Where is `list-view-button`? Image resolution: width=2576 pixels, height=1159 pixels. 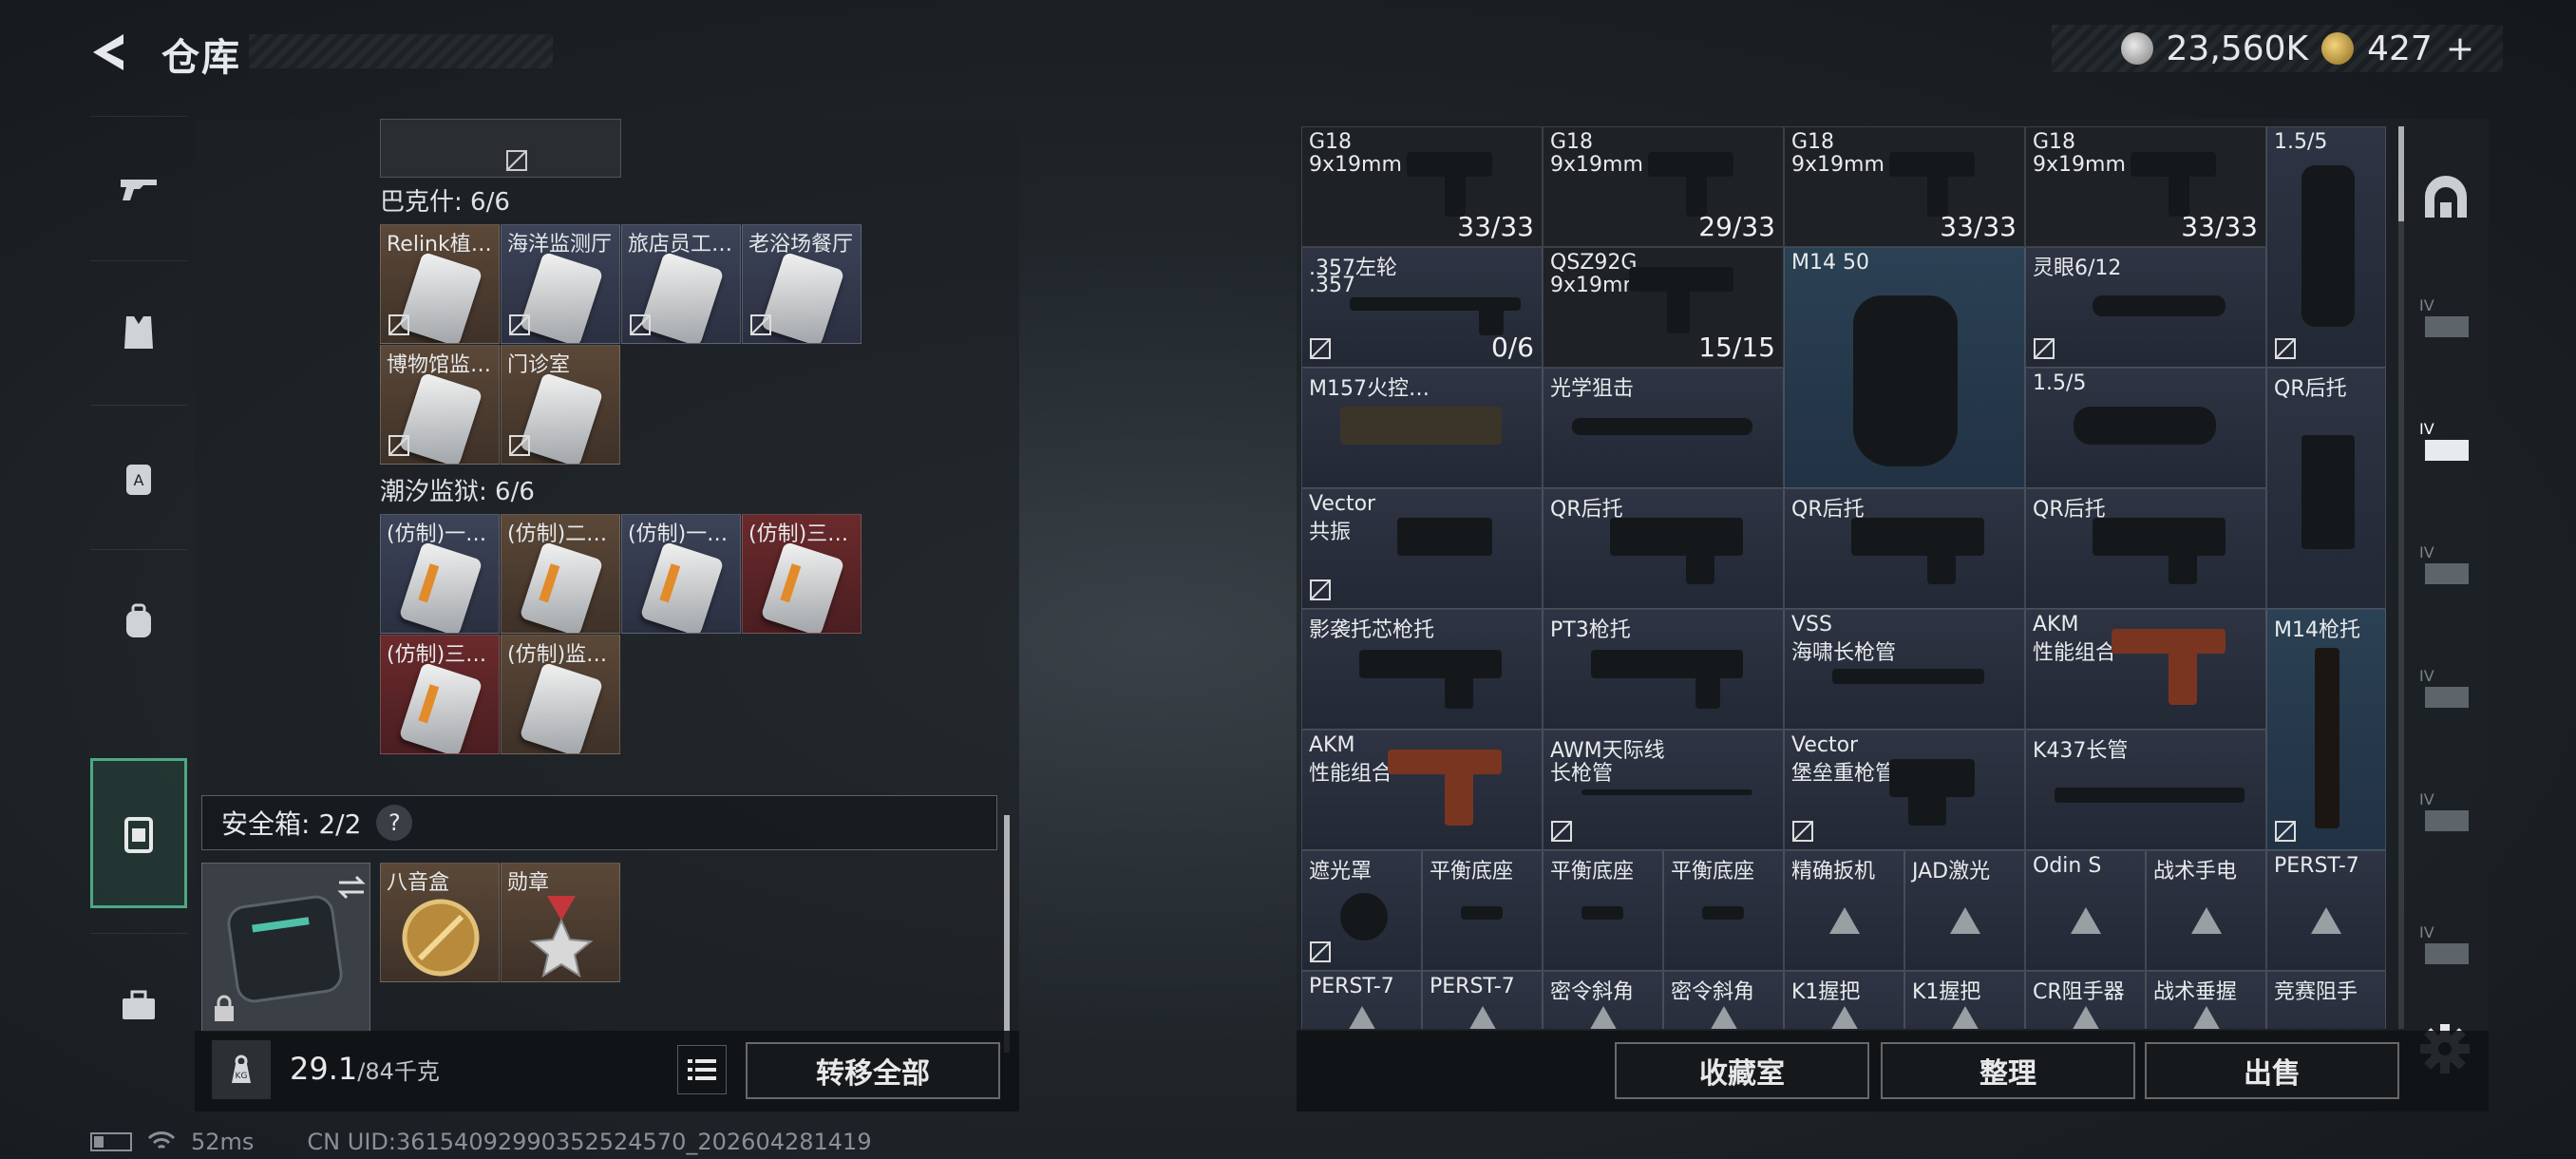 list-view-button is located at coordinates (702, 1069).